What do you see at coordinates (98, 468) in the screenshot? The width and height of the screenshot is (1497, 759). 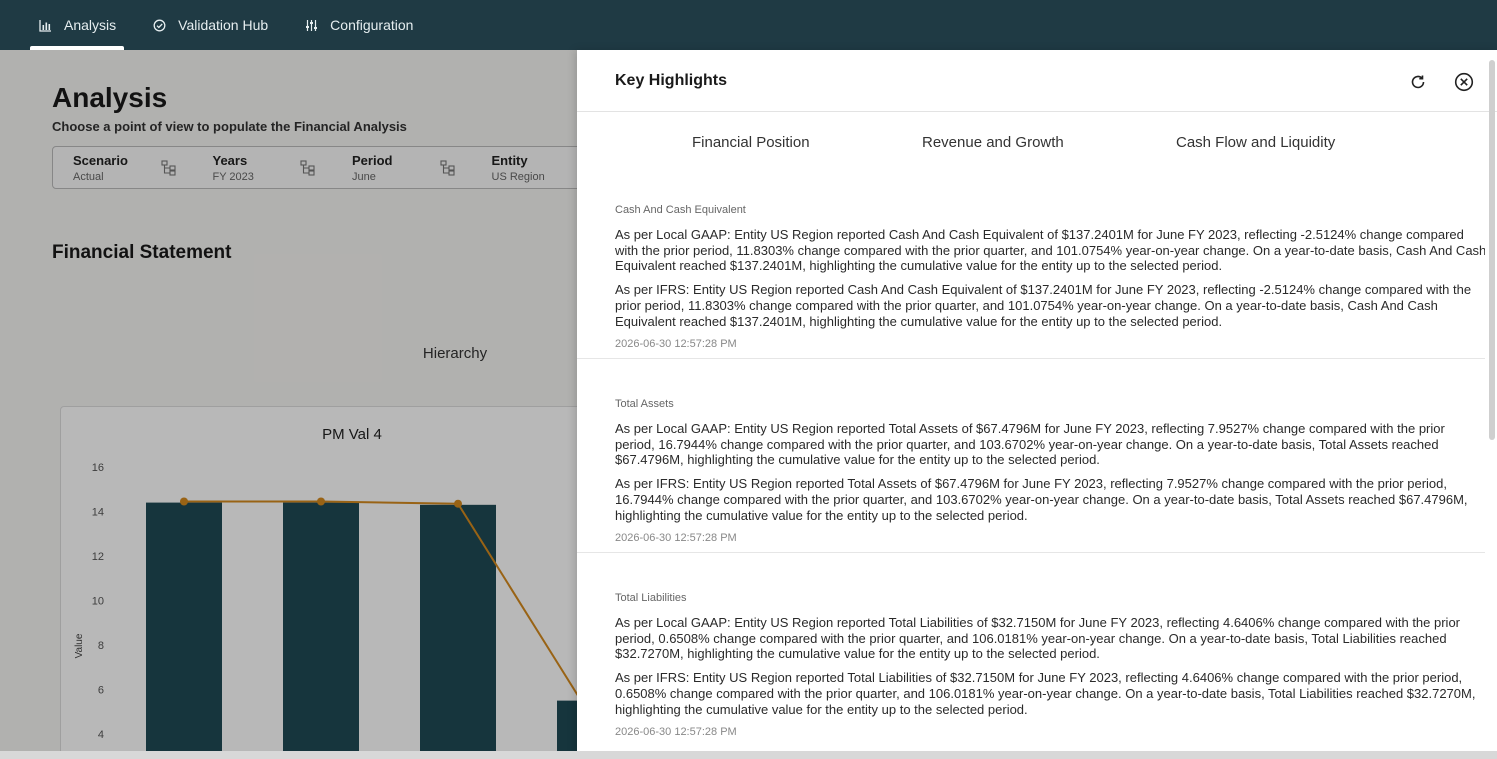 I see `y-tick-label: 16` at bounding box center [98, 468].